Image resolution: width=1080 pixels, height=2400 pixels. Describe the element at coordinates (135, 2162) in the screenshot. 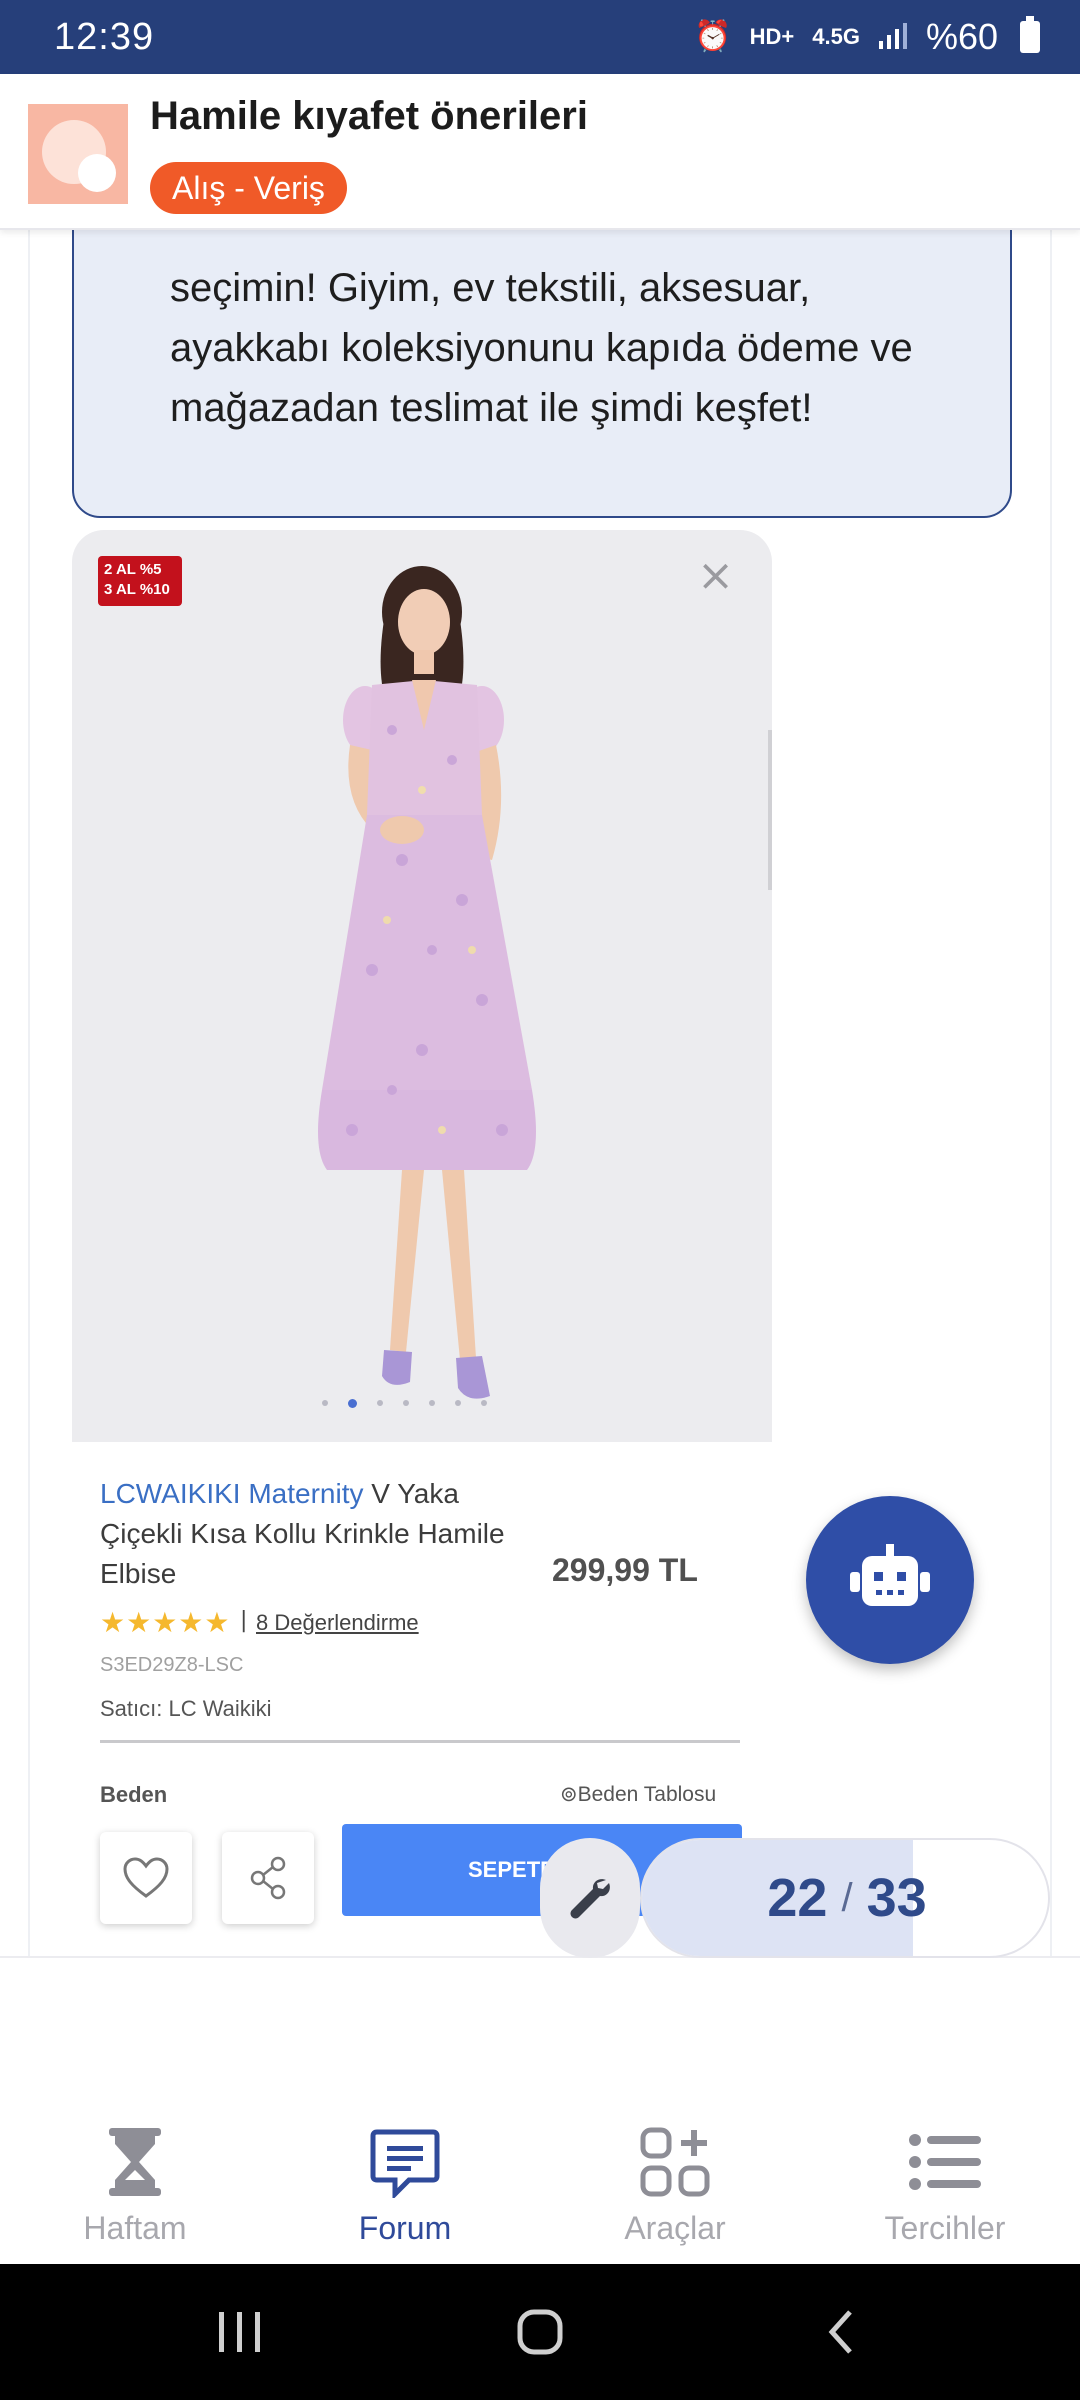

I see `hourglass-icon` at that location.